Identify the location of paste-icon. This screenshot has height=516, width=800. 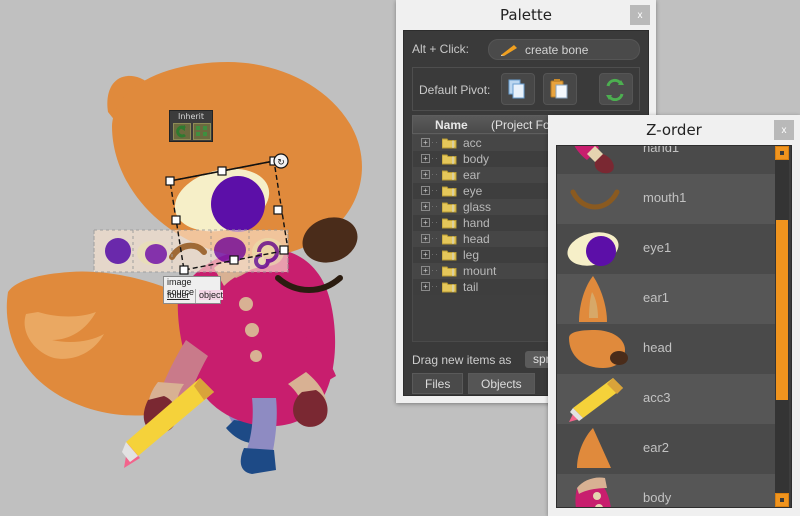
(559, 89).